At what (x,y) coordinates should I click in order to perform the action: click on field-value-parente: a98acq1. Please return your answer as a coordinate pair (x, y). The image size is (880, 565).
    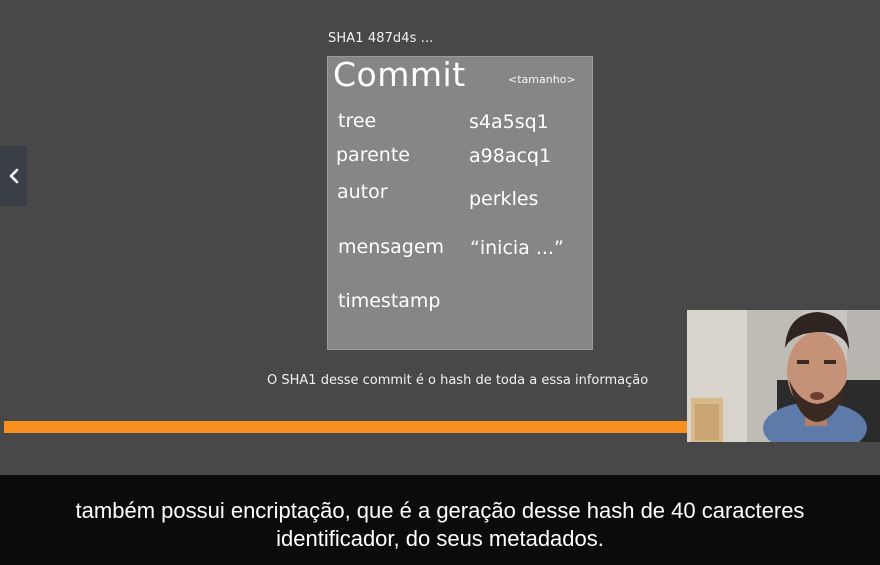
    Looking at the image, I should click on (510, 156).